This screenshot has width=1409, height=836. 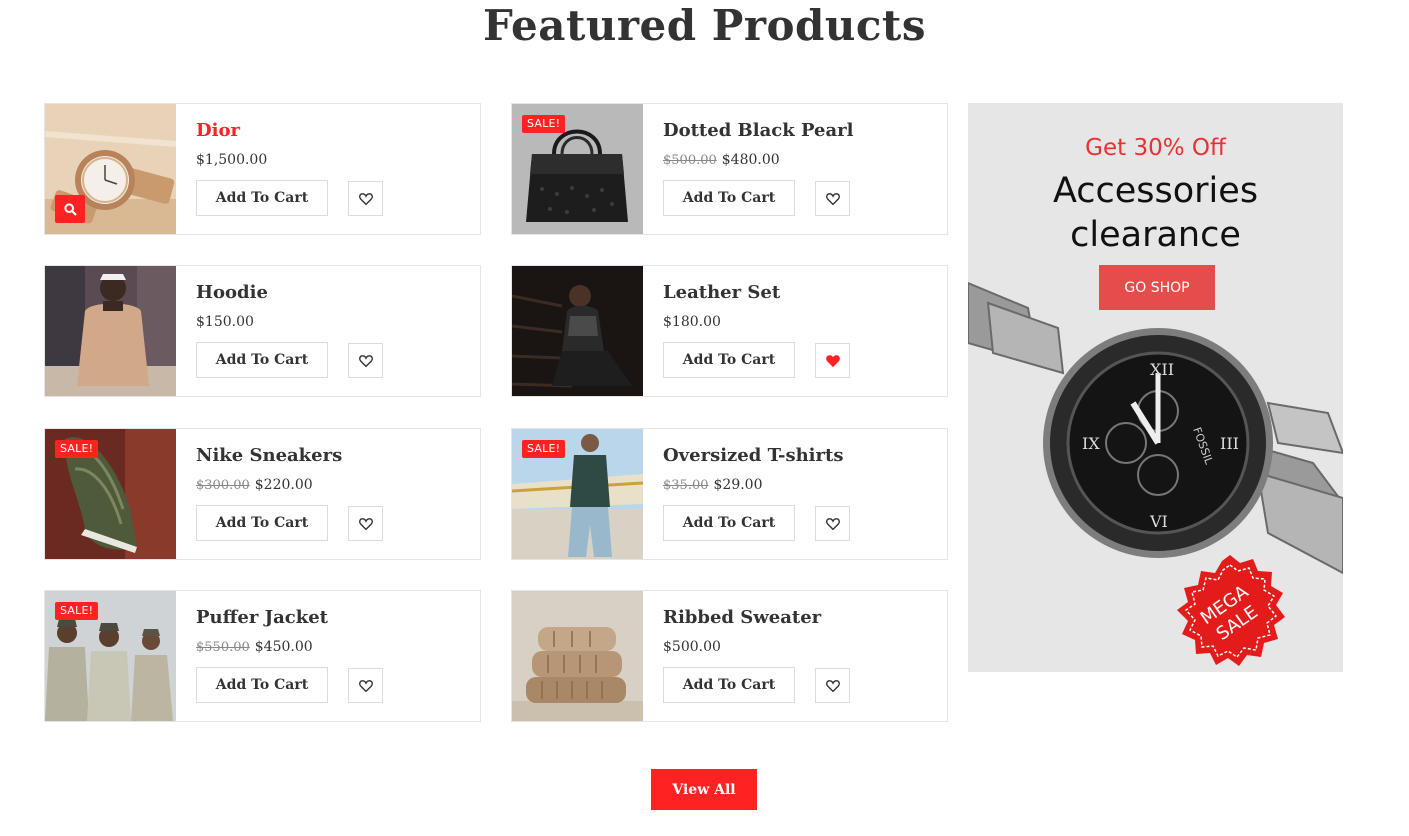 What do you see at coordinates (262, 617) in the screenshot?
I see `product-name: Puffer Jacket` at bounding box center [262, 617].